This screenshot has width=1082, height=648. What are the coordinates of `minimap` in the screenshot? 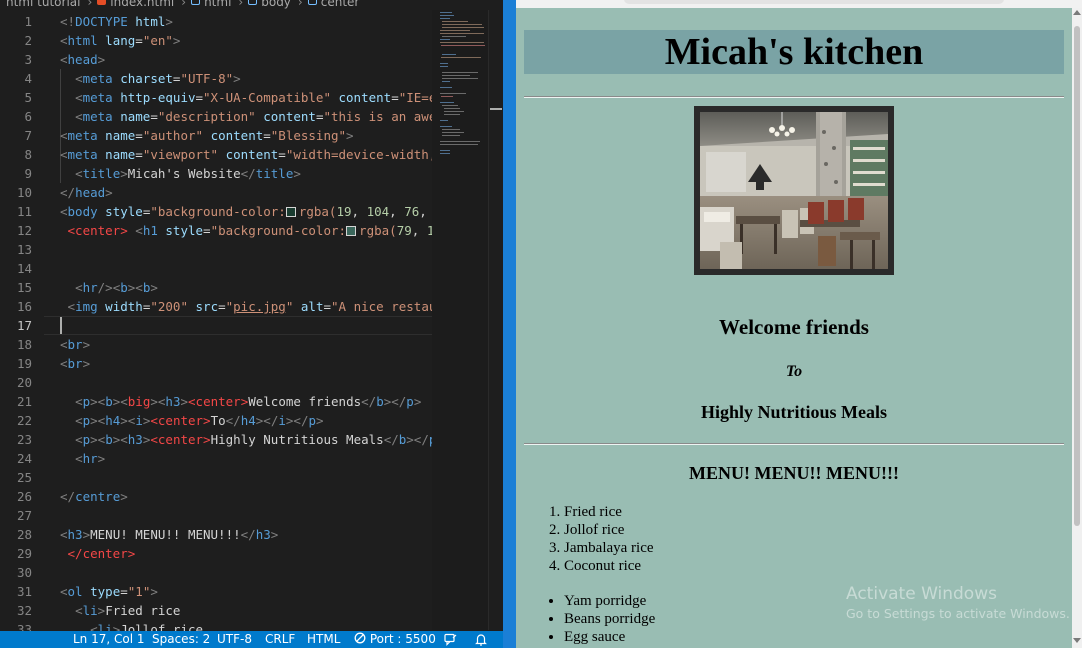 It's located at (460, 320).